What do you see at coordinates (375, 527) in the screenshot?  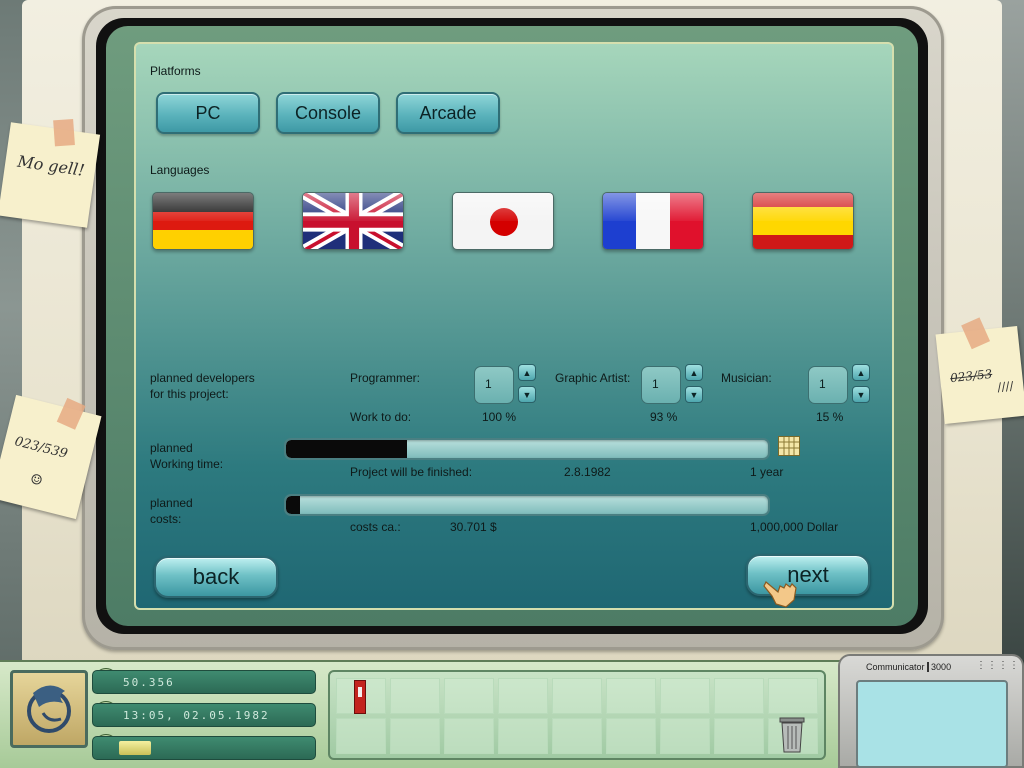 I see `costs-ca-label: costs ca.:` at bounding box center [375, 527].